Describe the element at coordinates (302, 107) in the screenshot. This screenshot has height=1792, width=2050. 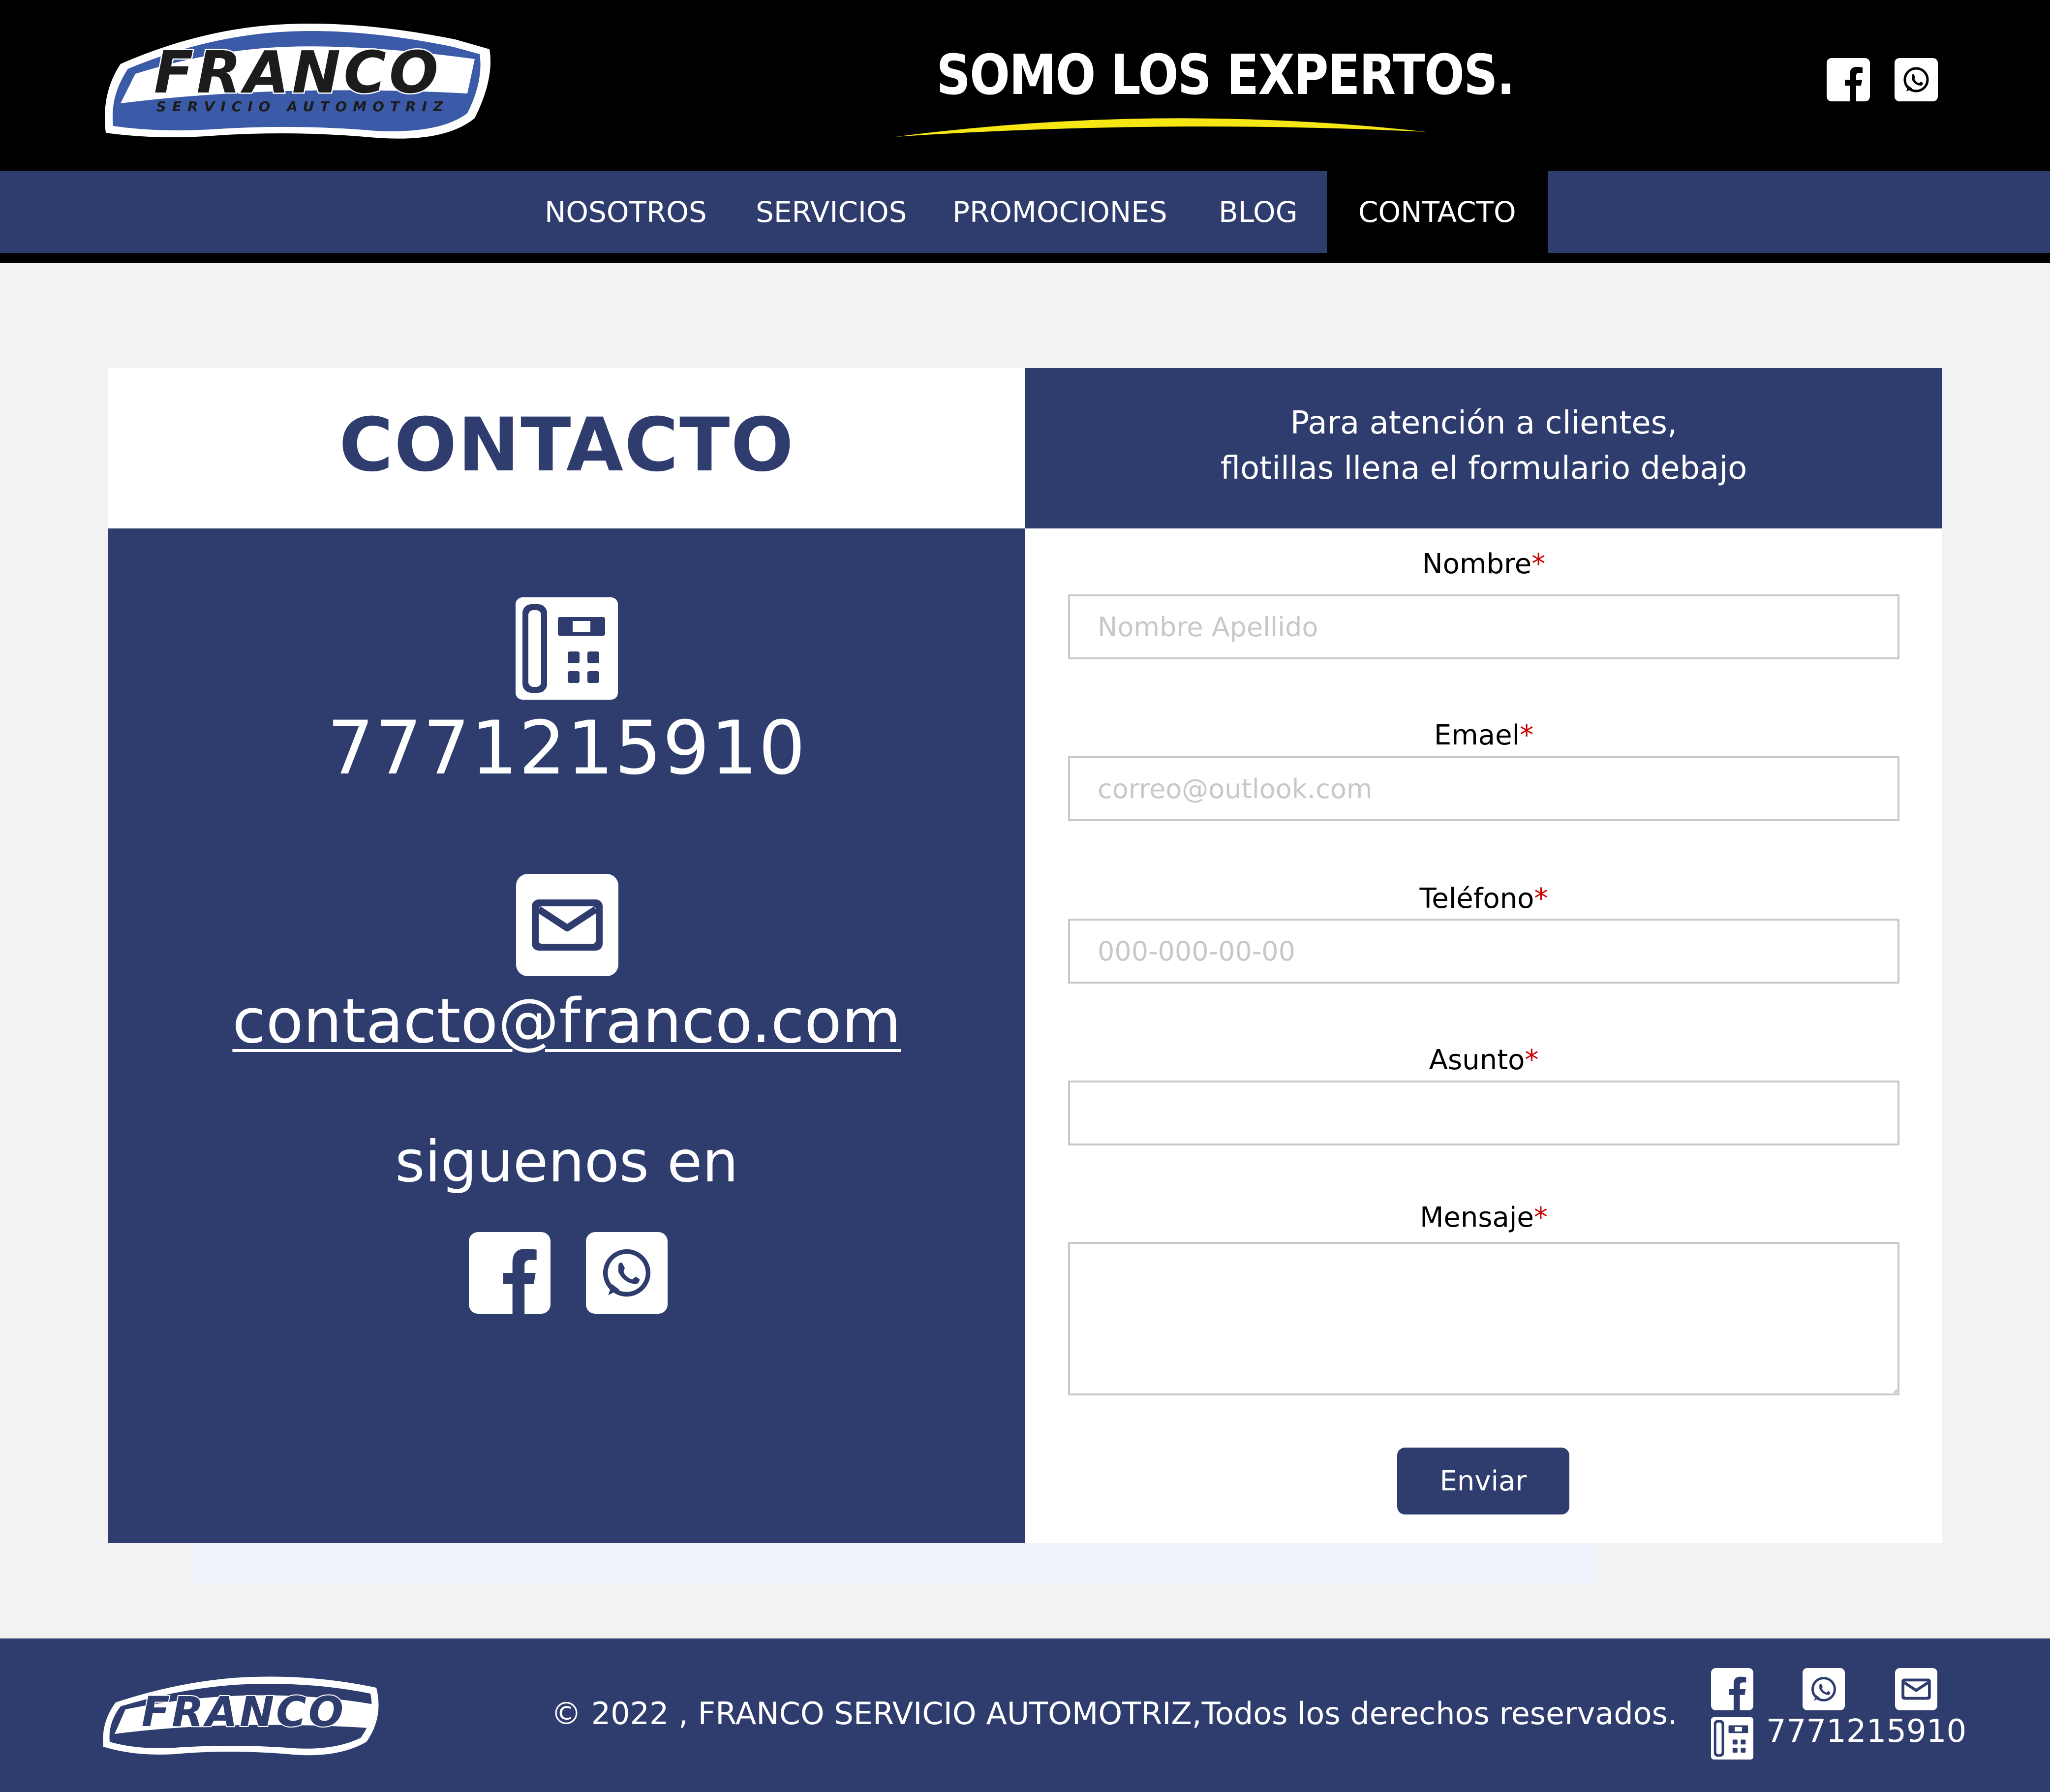
I see `logo-subtitle: SERVICIO AUTOMOTRIZ` at that location.